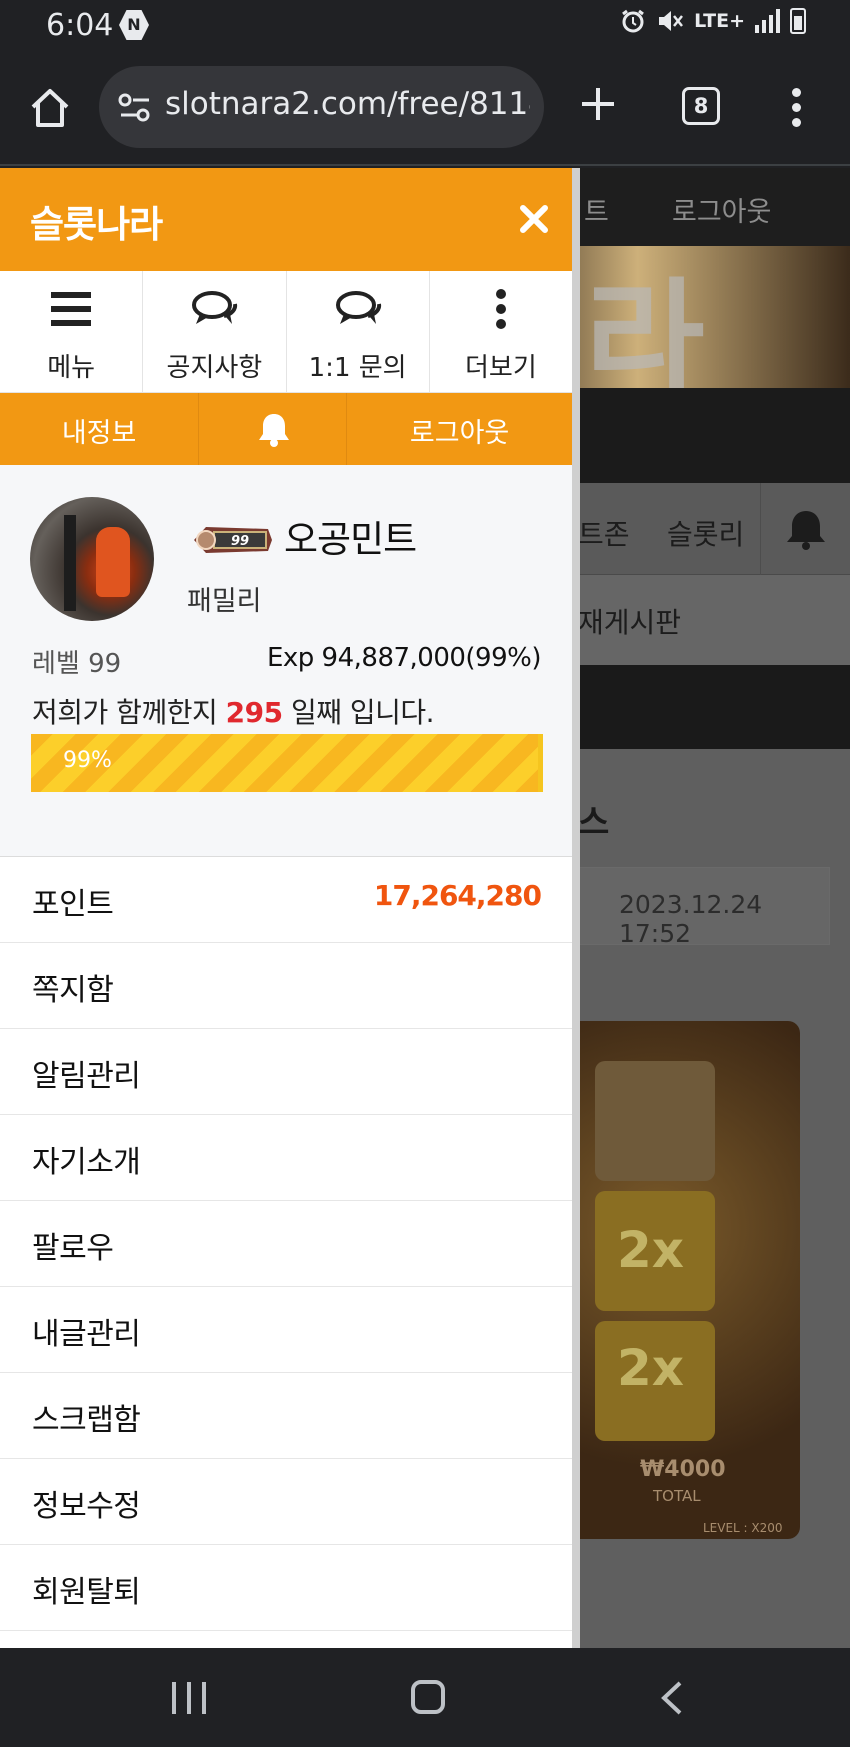  What do you see at coordinates (73, 904) in the screenshot?
I see `menu-item-label: 포인트` at bounding box center [73, 904].